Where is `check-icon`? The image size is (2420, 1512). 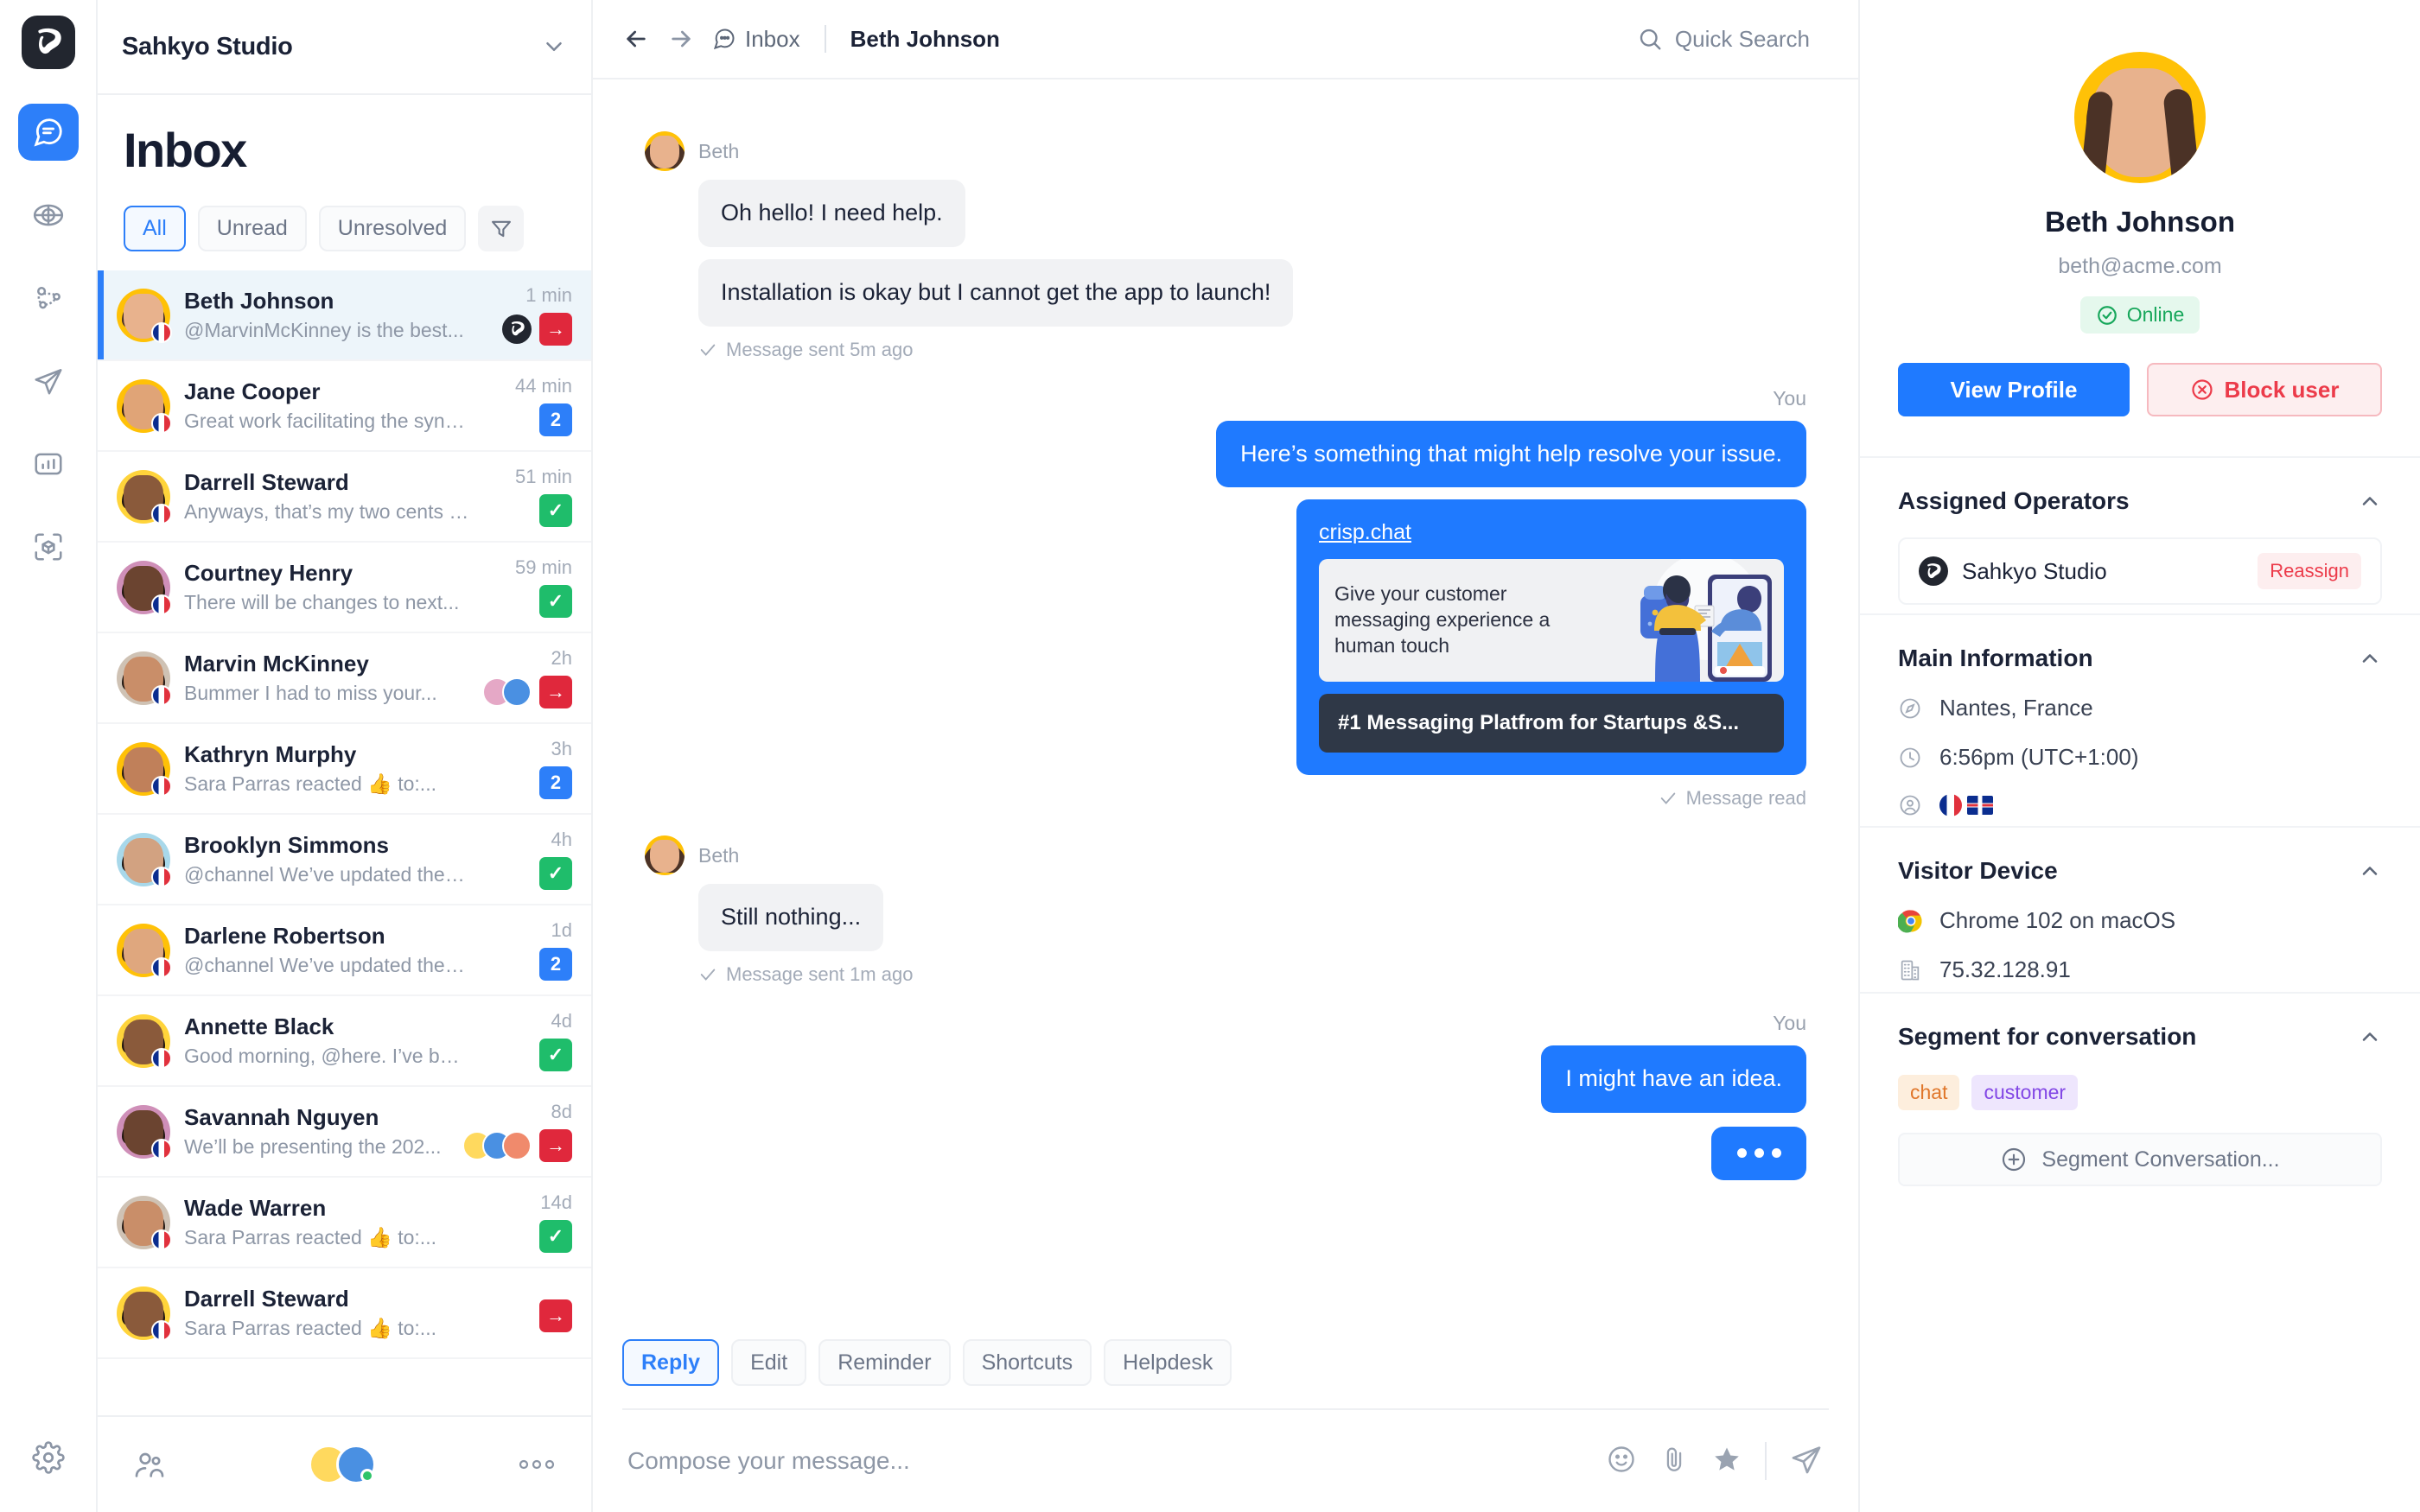 check-icon is located at coordinates (1667, 799).